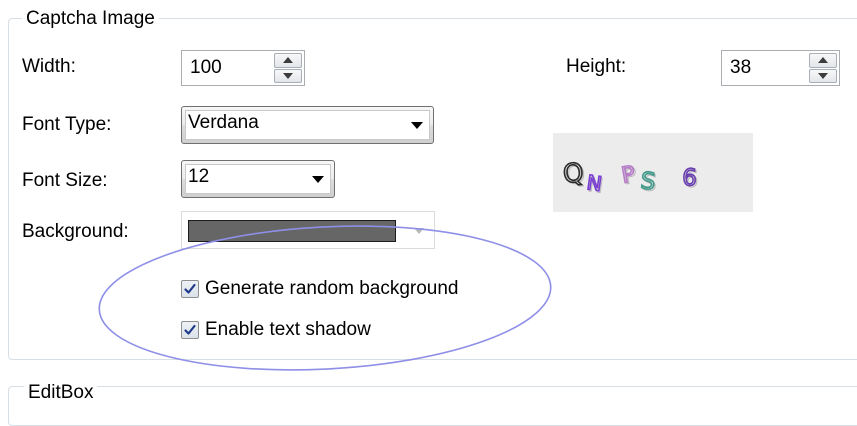 The height and width of the screenshot is (426, 857). What do you see at coordinates (432, 406) in the screenshot?
I see `editbox-group` at bounding box center [432, 406].